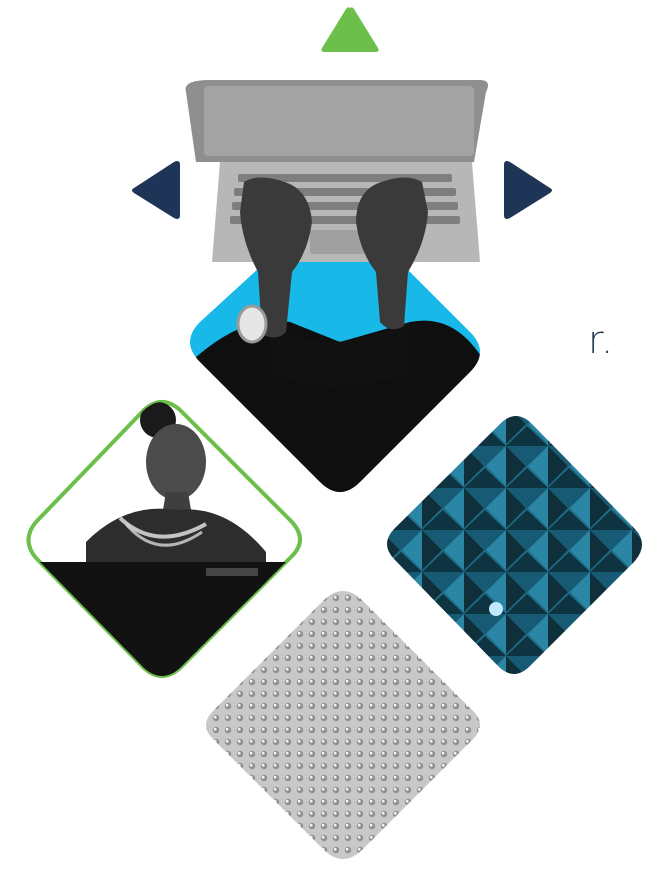  What do you see at coordinates (350, 30) in the screenshot?
I see `triangle-up-icon` at bounding box center [350, 30].